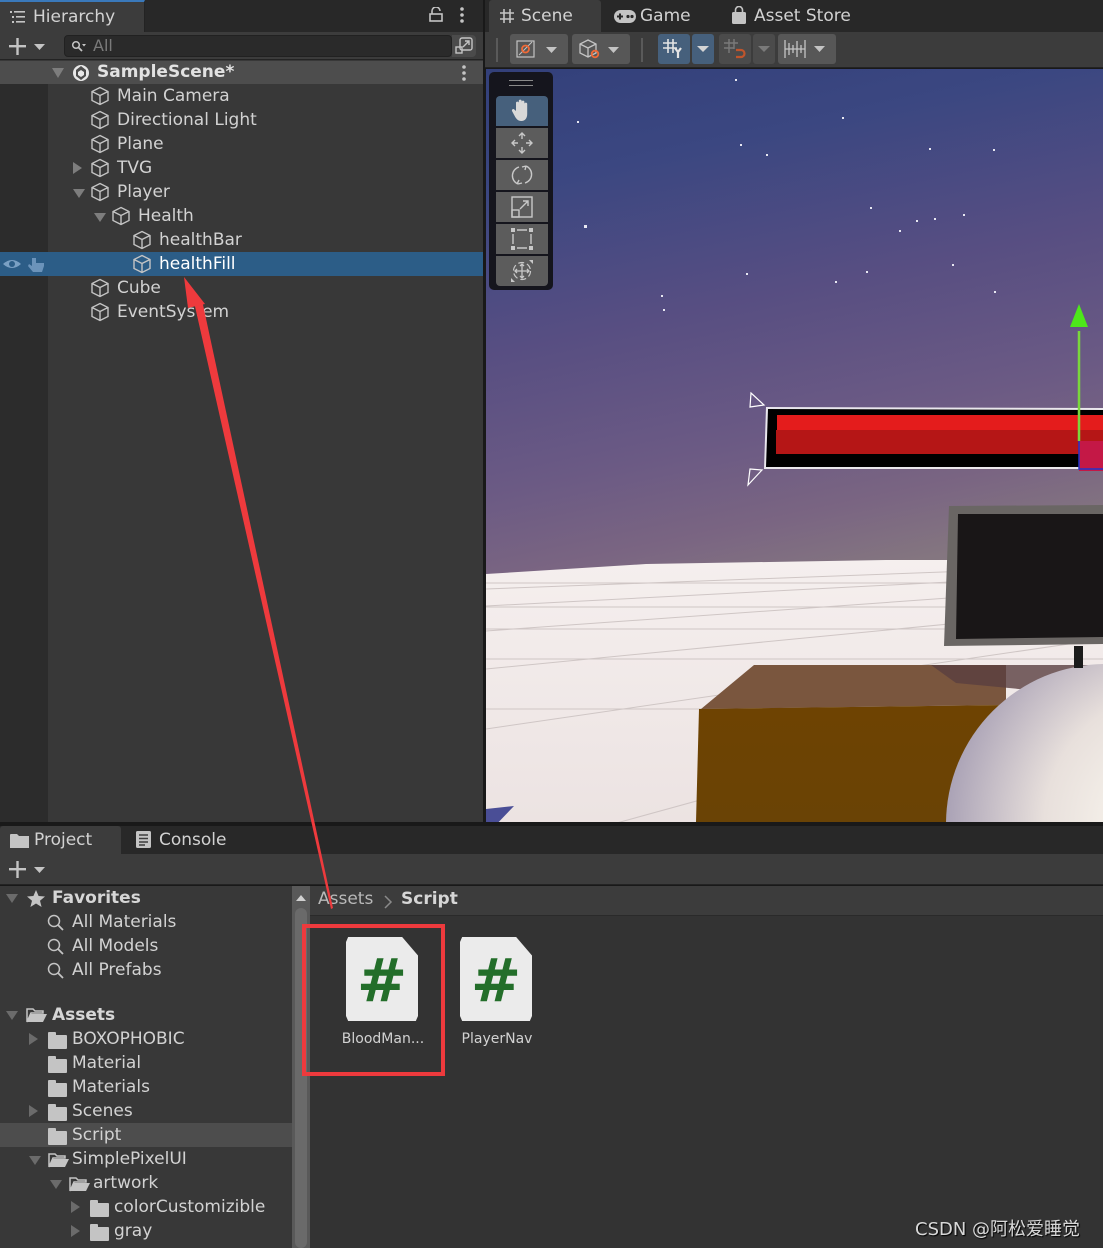 This screenshot has width=1103, height=1248. Describe the element at coordinates (241, 264) in the screenshot. I see `hierarchy-item-healthfill: healthFill` at that location.